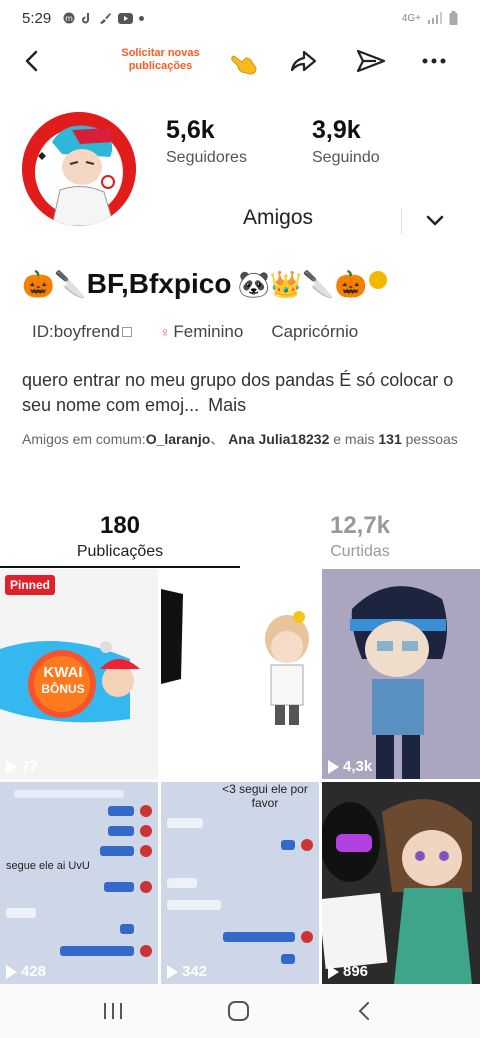 Image resolution: width=480 pixels, height=1038 pixels. I want to click on status-bar: 5:29 m 4G+, so click(240, 18).